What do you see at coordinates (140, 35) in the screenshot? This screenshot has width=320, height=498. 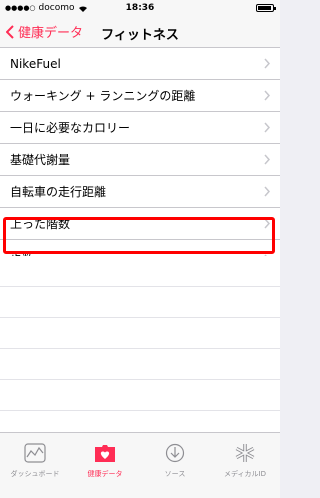 I see `page-title: フィットネス` at bounding box center [140, 35].